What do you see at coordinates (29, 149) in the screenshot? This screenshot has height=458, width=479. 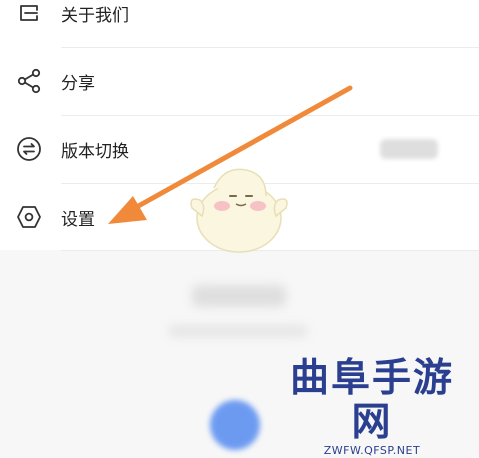 I see `switch-icon` at bounding box center [29, 149].